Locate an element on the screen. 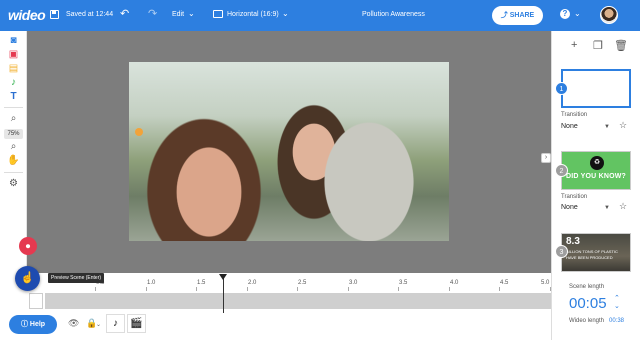  scene-length-label: Scene length is located at coordinates (587, 287).